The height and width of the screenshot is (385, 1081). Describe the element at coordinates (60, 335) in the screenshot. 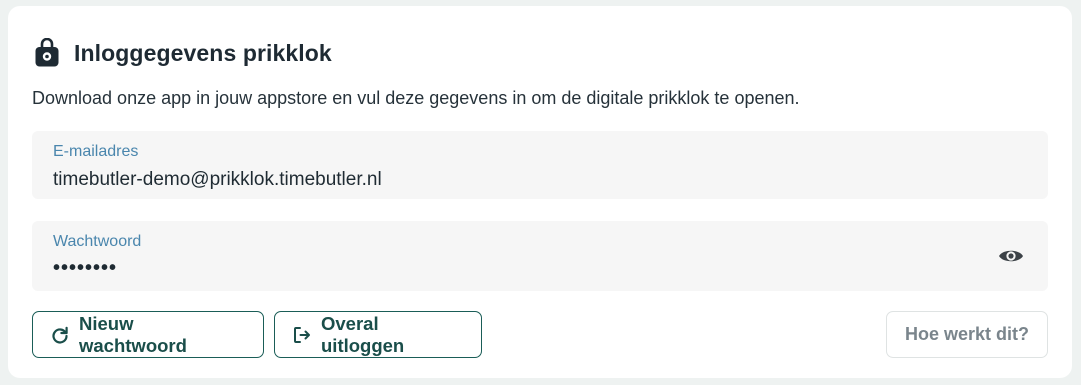

I see `refresh-icon` at that location.